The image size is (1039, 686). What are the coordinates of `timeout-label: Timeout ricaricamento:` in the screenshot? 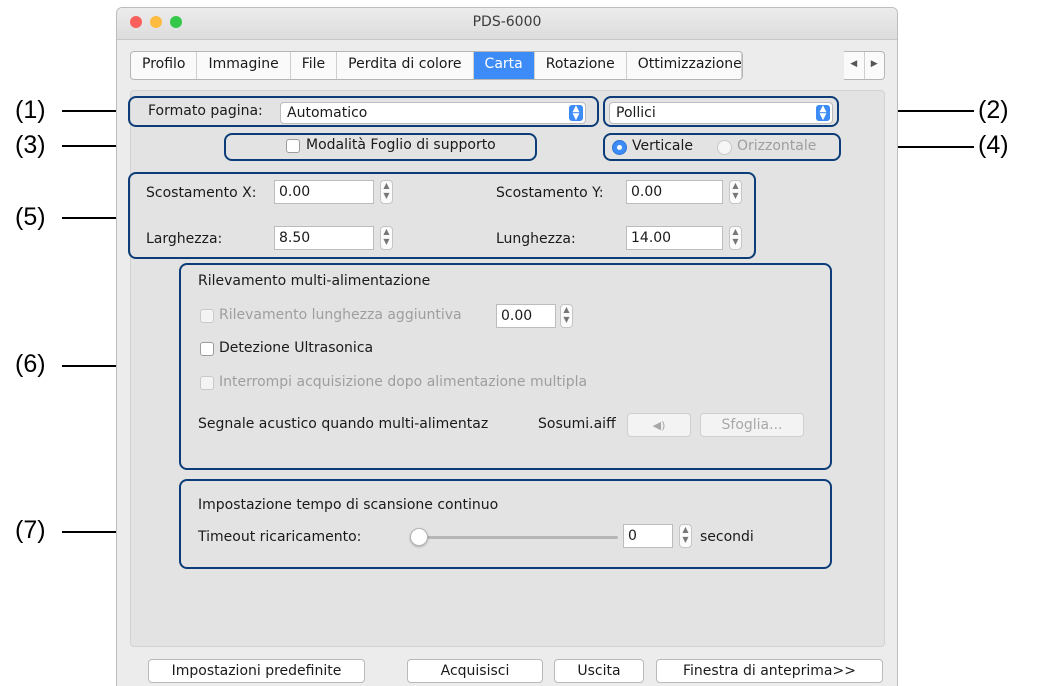 It's located at (280, 537).